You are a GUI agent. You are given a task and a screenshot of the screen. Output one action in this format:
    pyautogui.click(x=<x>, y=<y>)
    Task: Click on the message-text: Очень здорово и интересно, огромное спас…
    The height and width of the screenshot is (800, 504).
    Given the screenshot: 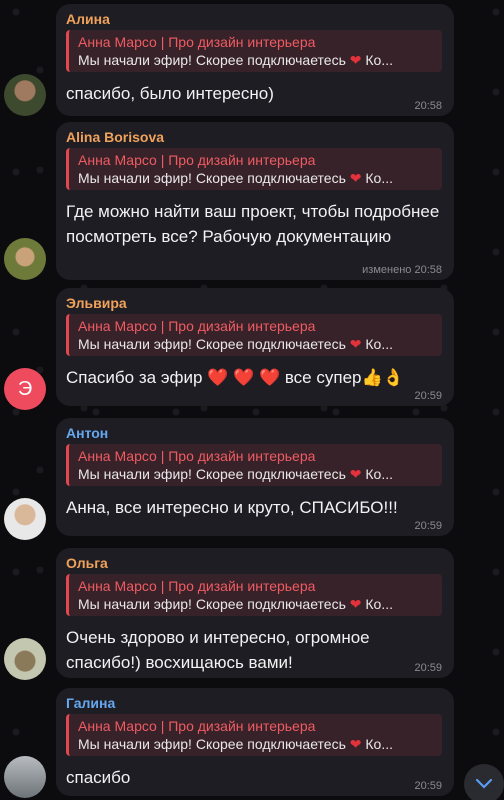 What is the action you would take?
    pyautogui.click(x=218, y=650)
    